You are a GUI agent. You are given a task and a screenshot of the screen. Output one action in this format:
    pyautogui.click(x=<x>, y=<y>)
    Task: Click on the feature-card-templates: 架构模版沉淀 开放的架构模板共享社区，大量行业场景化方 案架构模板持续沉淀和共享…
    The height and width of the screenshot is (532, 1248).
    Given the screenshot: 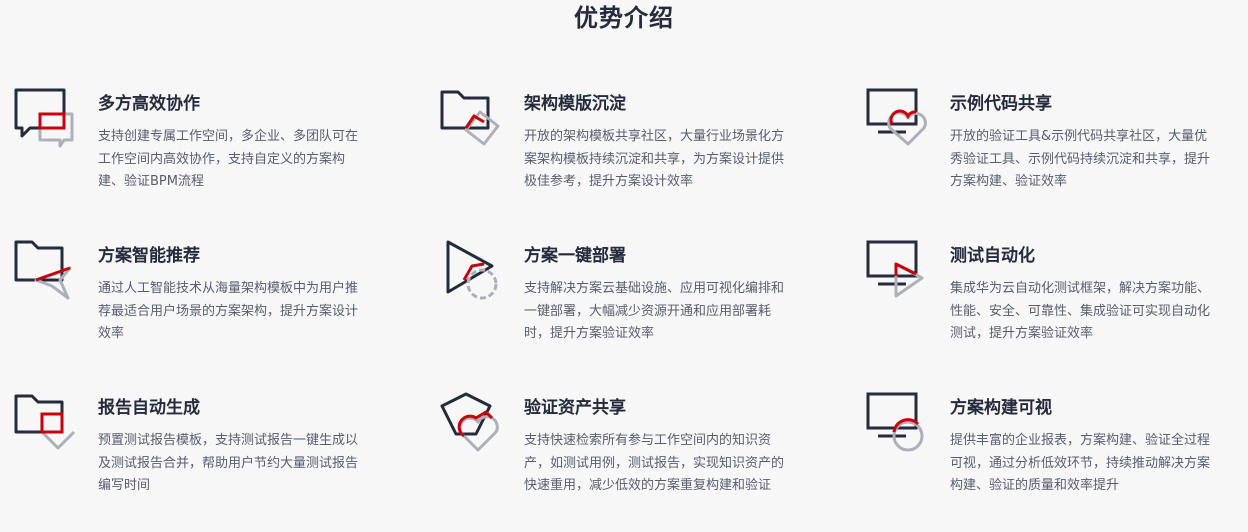 What is the action you would take?
    pyautogui.click(x=630, y=158)
    